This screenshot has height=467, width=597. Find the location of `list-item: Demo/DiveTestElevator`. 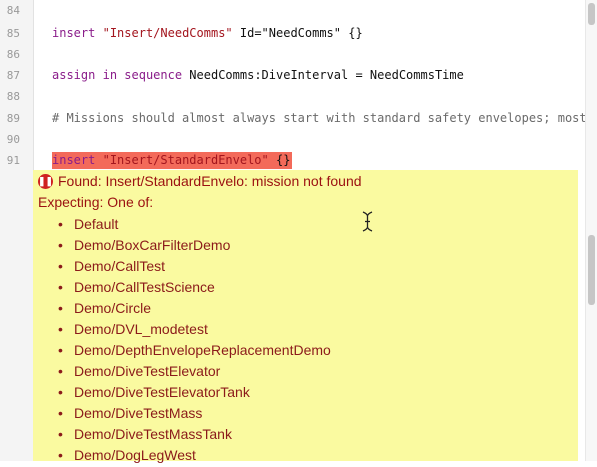

list-item: Demo/DiveTestElevator is located at coordinates (194, 372).